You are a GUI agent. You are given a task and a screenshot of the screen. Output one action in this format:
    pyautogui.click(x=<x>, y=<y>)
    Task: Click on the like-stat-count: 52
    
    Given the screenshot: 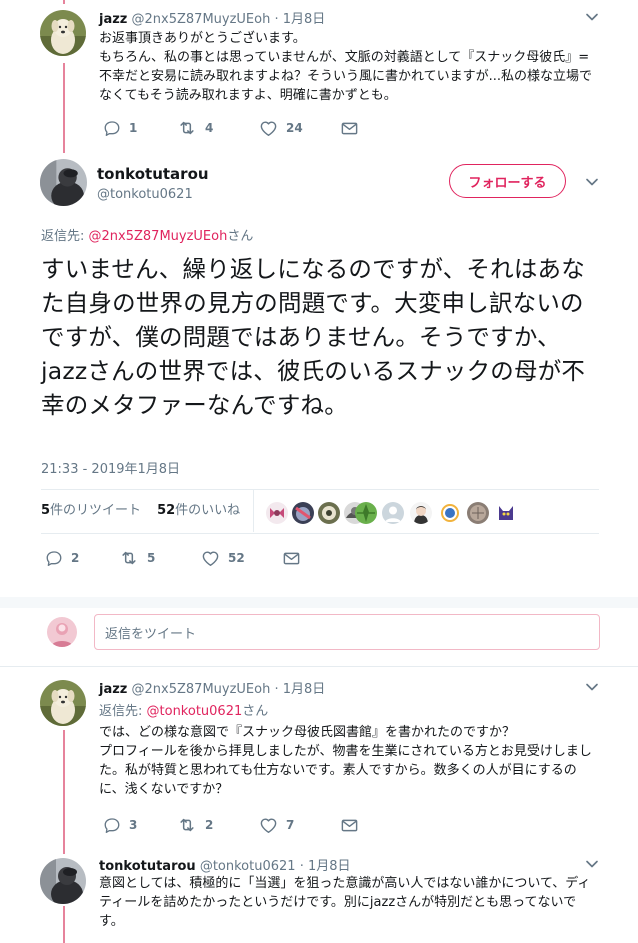 What is the action you would take?
    pyautogui.click(x=166, y=510)
    